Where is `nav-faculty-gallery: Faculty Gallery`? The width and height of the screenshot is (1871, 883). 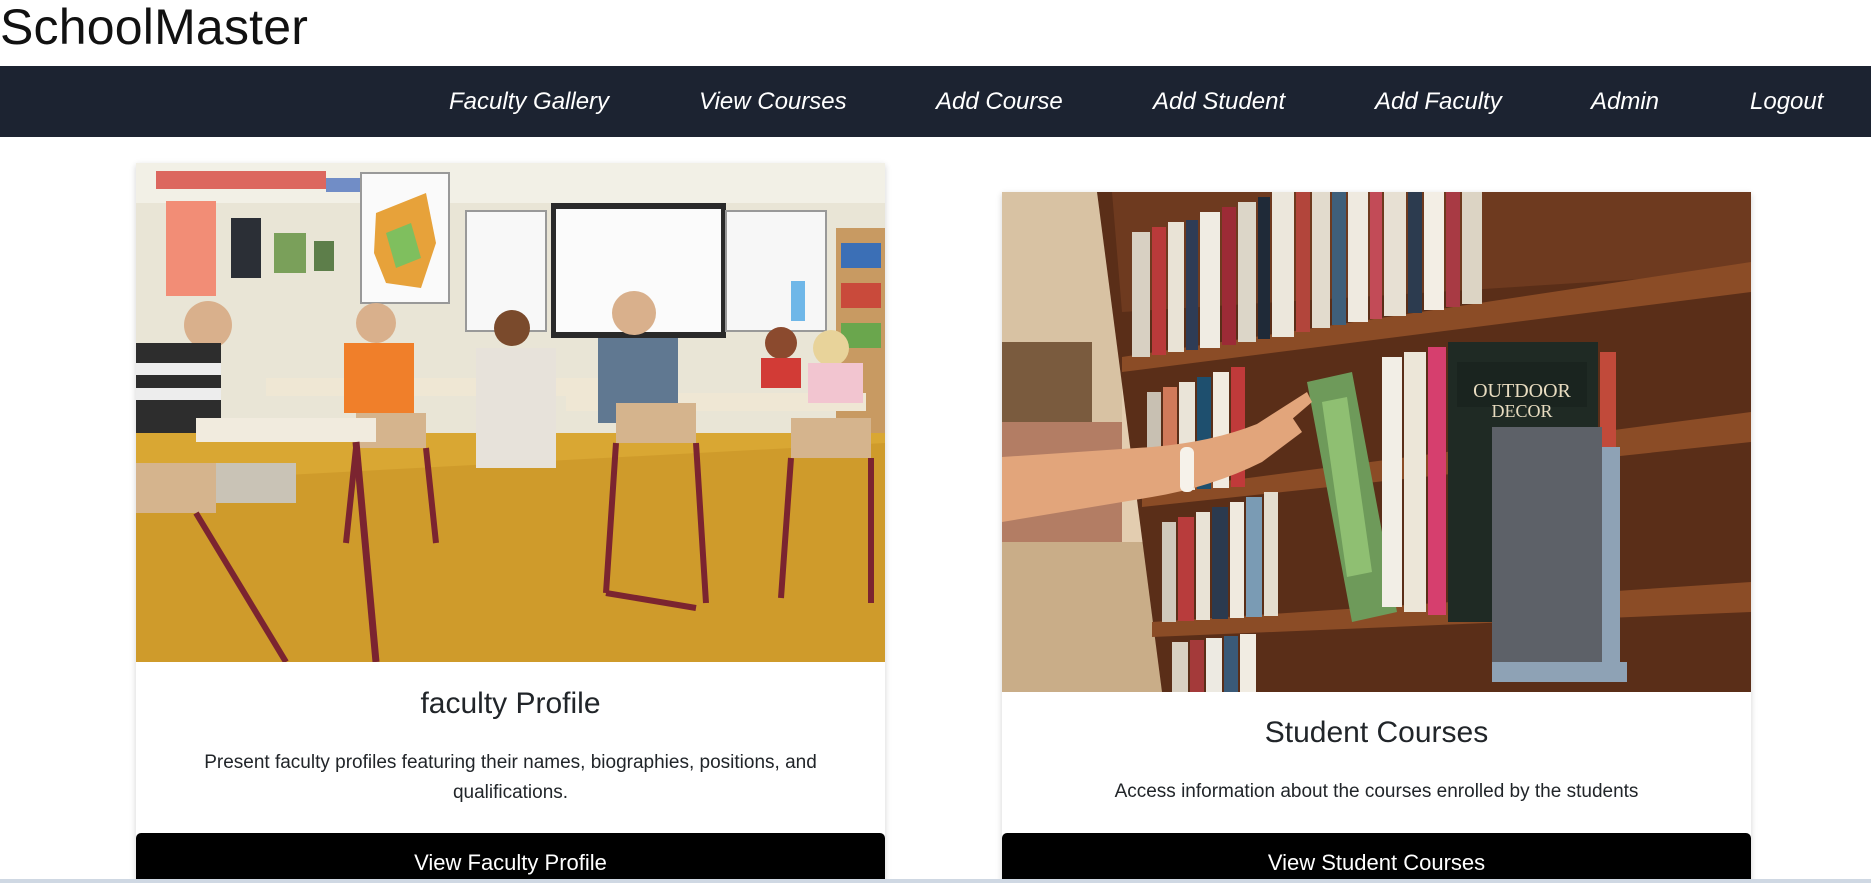 nav-faculty-gallery: Faculty Gallery is located at coordinates (529, 101).